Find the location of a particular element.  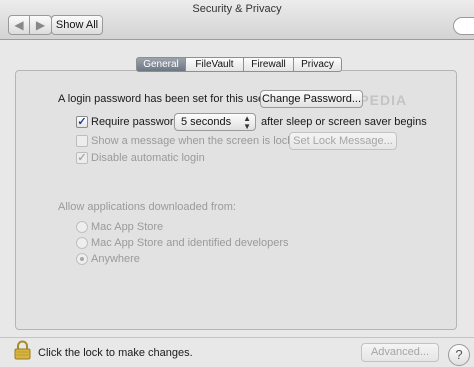

tab-firewall: Firewall is located at coordinates (269, 64).